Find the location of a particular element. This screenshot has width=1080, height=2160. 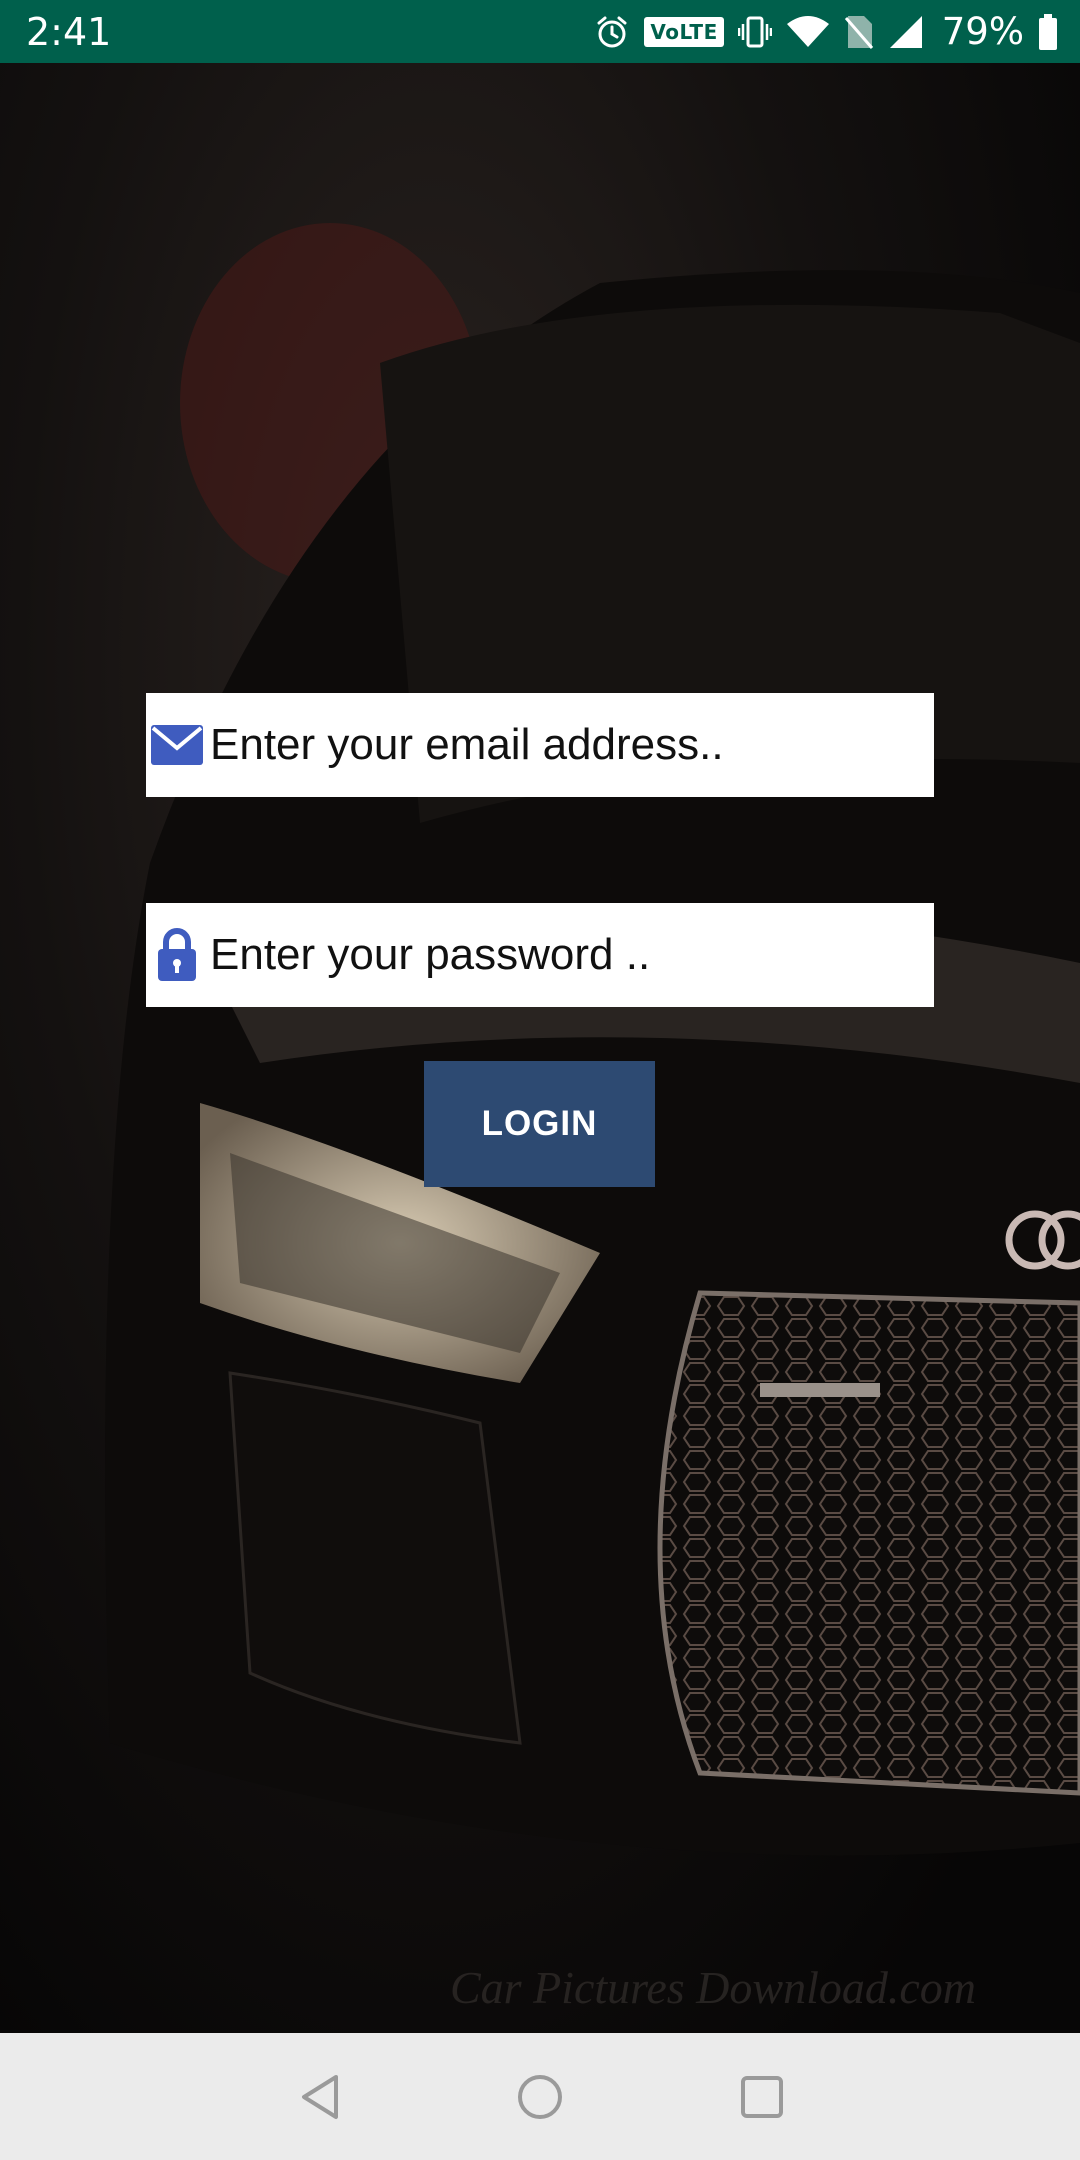

status-bar: 2:41 VoLTE 79% is located at coordinates (540, 31).